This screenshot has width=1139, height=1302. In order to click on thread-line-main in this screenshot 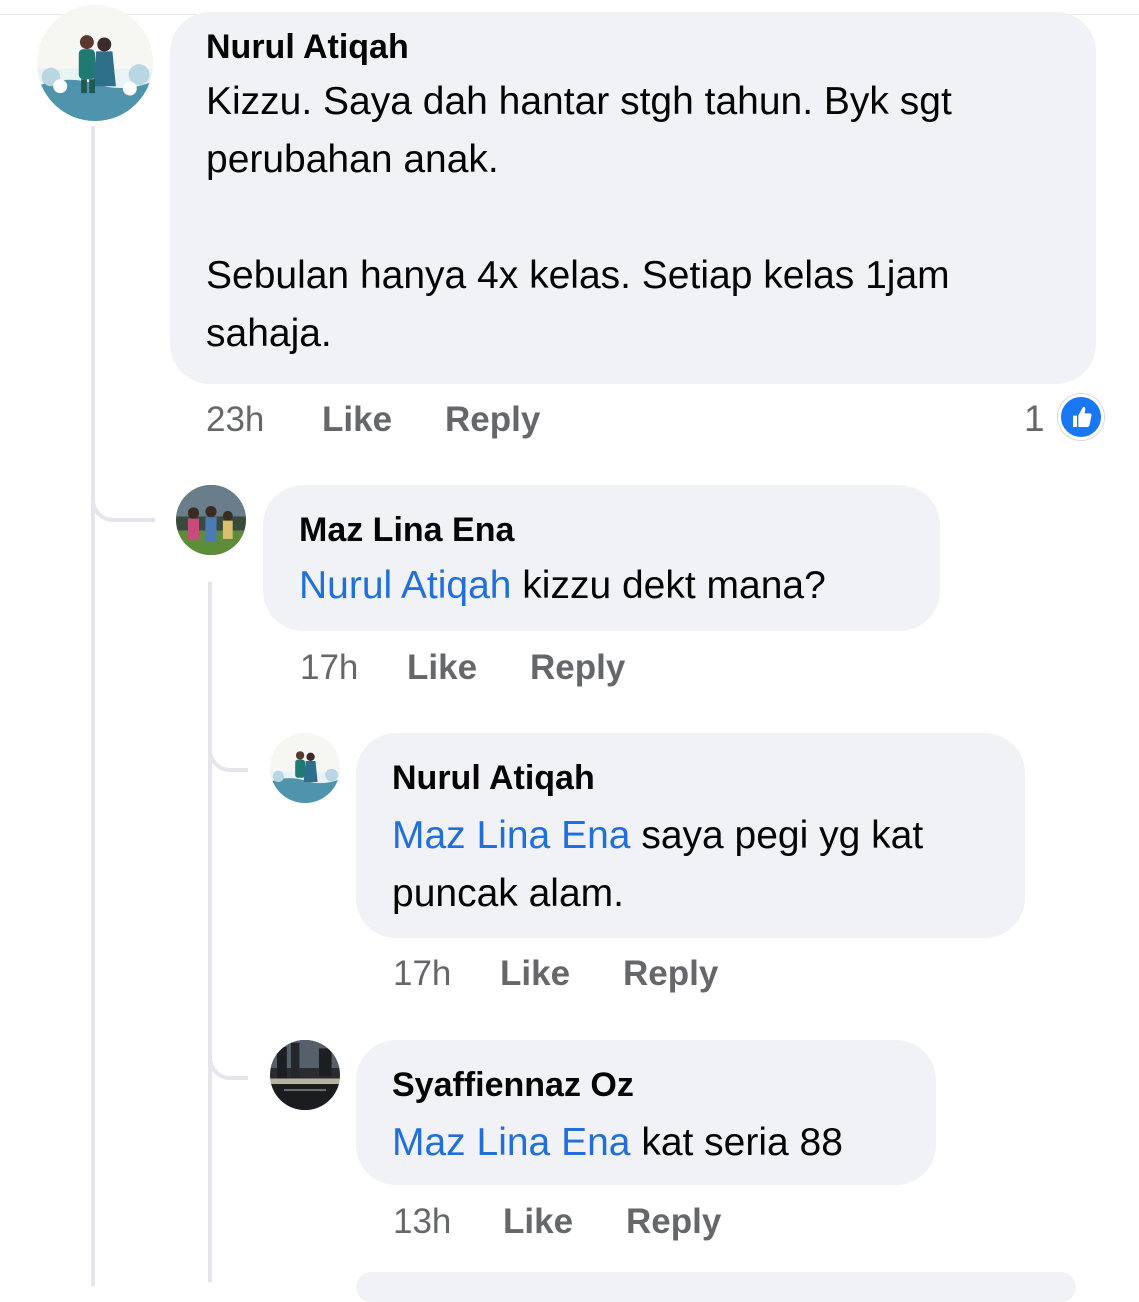, I will do `click(93, 706)`.